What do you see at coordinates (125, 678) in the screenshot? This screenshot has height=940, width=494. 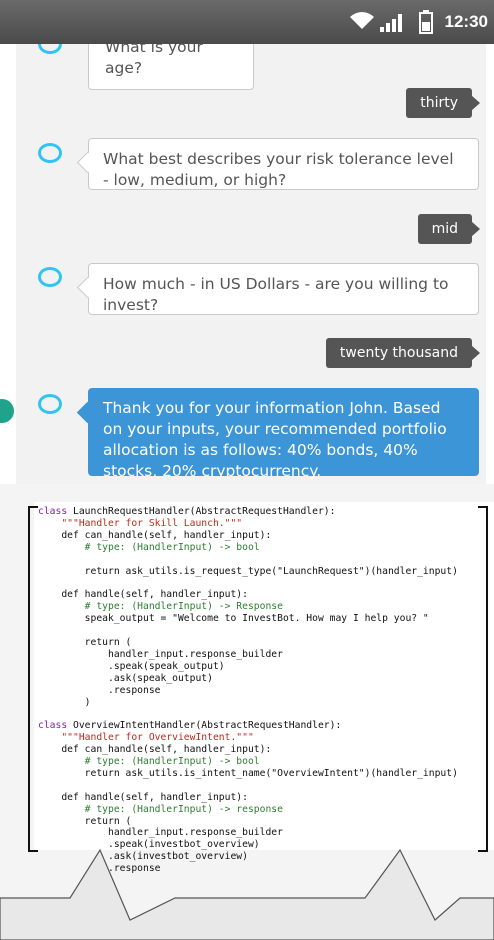 I see `code-line: .ask(speak_output)` at bounding box center [125, 678].